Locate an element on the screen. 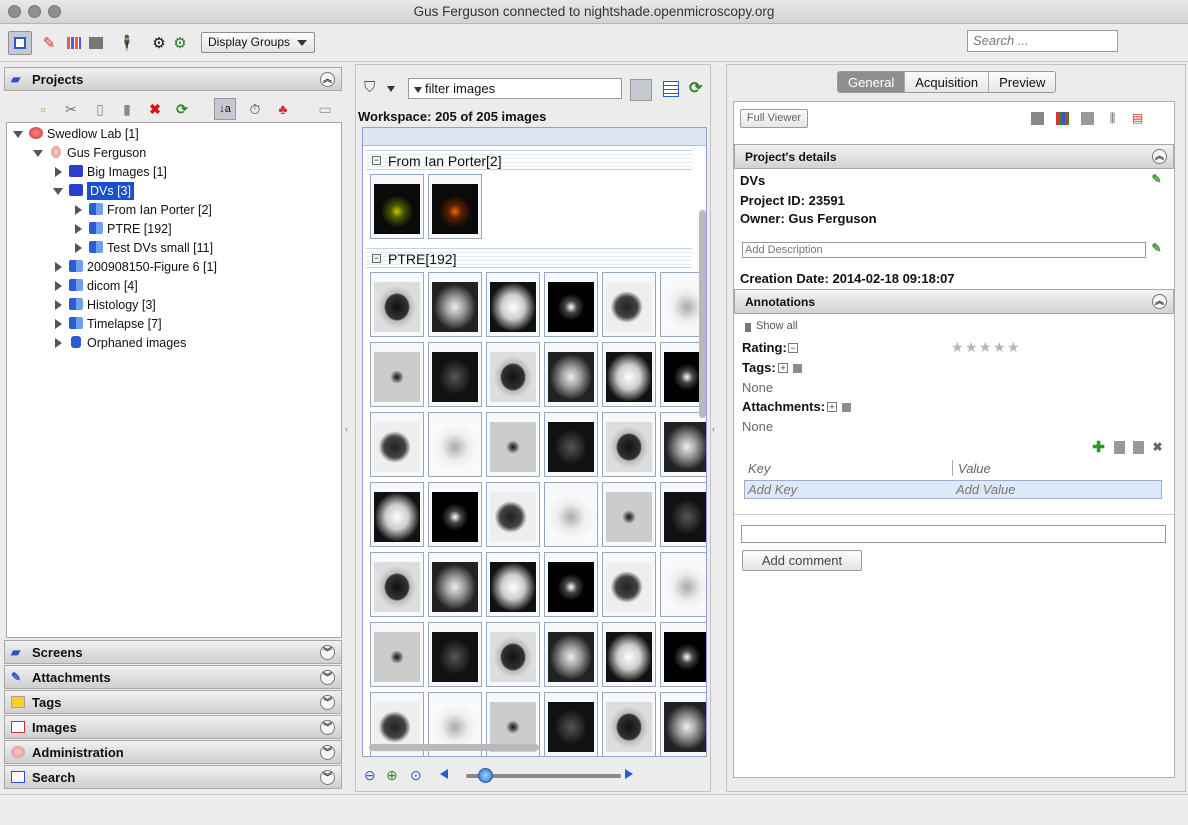  edit-description-icon: ✎ is located at coordinates (1156, 248).